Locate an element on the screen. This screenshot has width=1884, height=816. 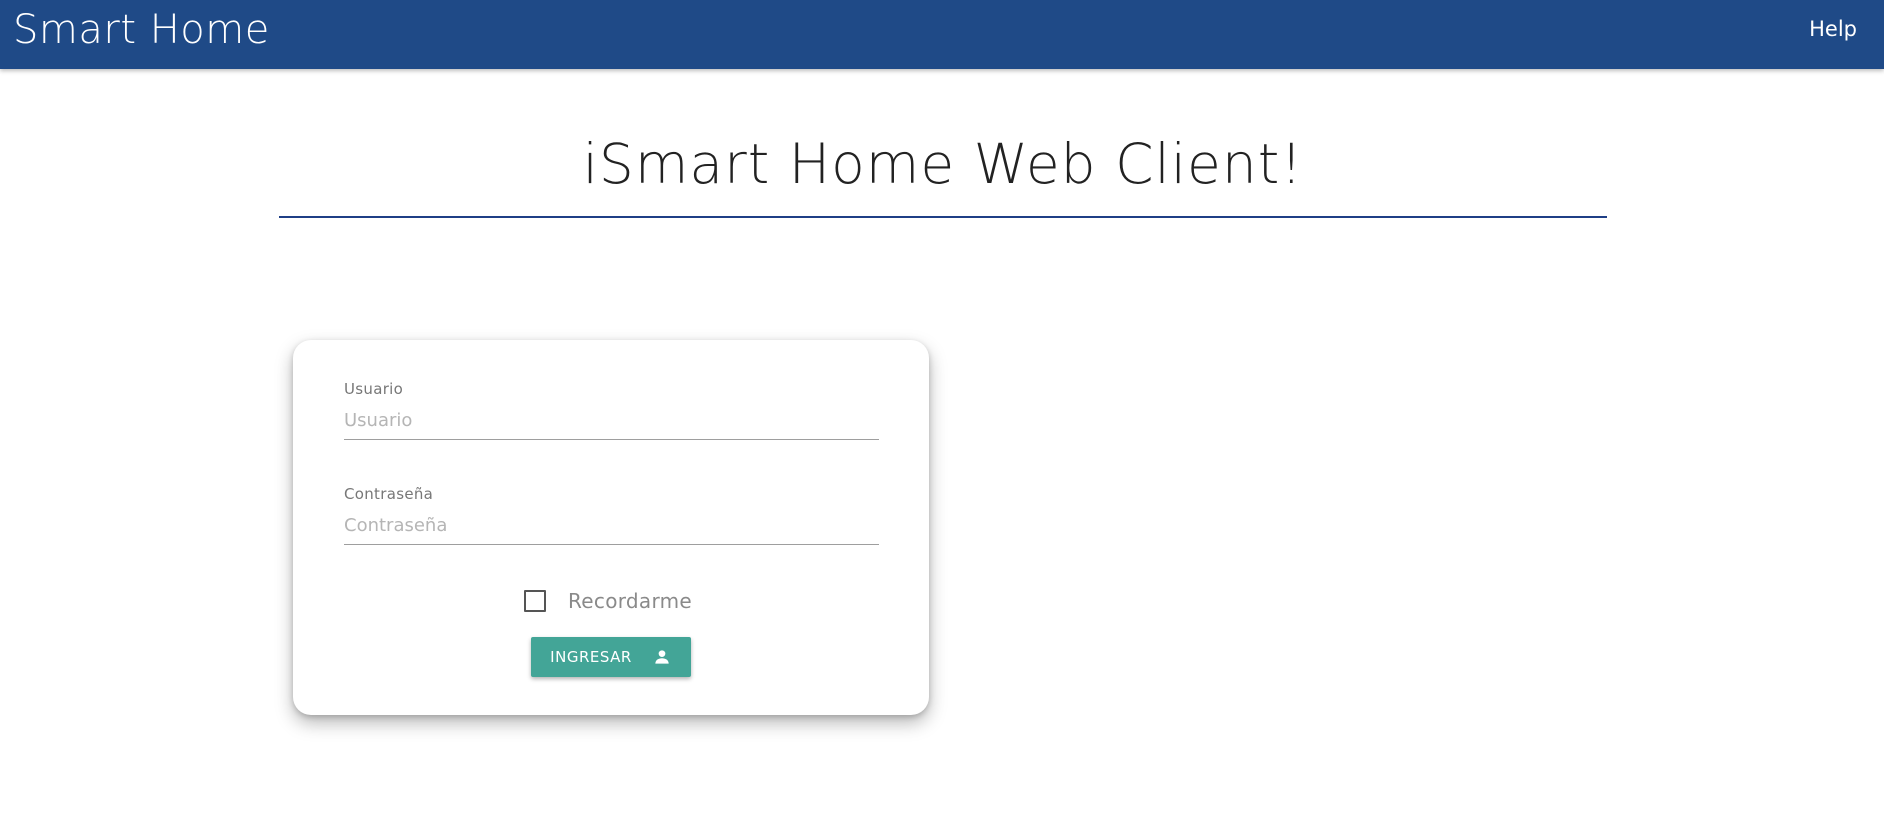
brand-logo-text: Smart Home is located at coordinates (141, 30).